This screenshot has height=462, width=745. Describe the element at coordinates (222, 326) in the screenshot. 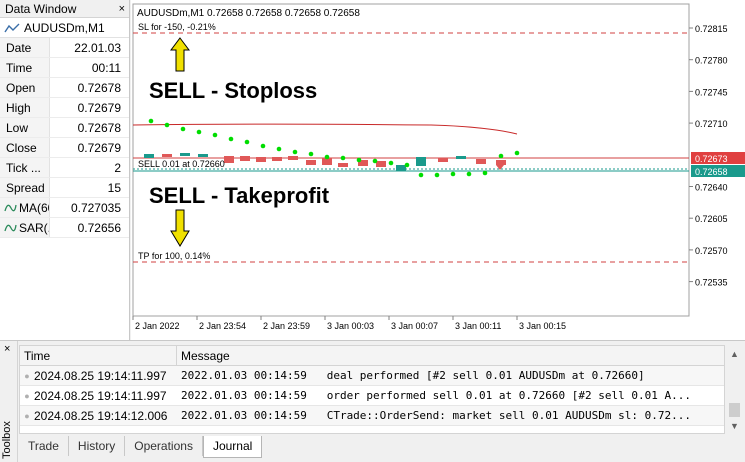

I see `time-tick-label: 2 Jan 23:54` at that location.